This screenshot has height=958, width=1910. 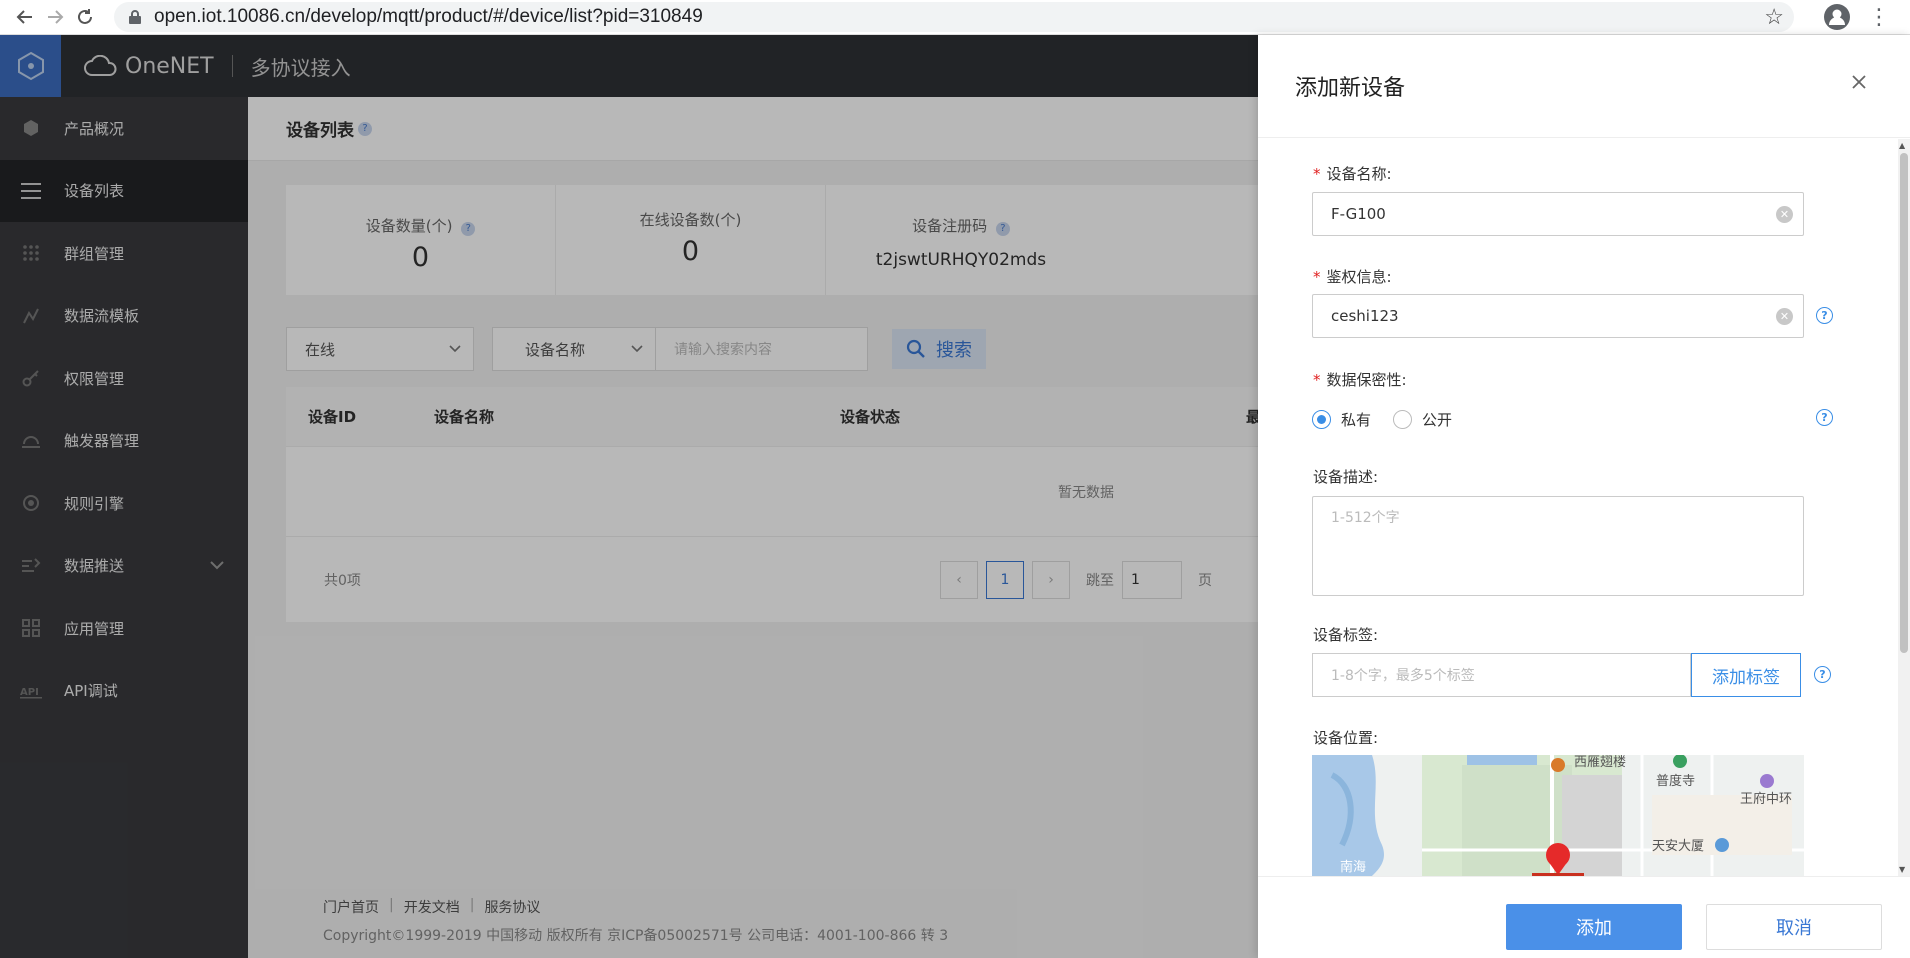 I want to click on radio-private-label: 私有, so click(x=1356, y=419).